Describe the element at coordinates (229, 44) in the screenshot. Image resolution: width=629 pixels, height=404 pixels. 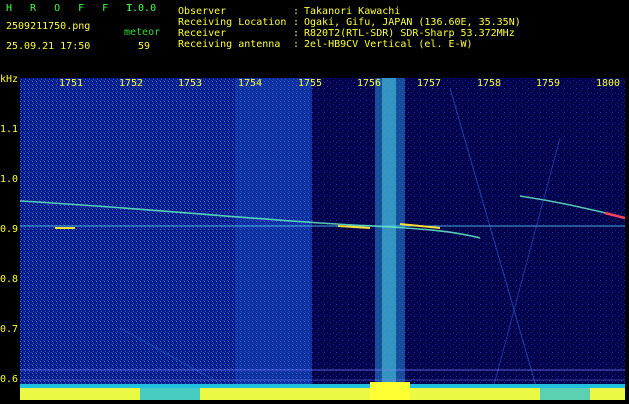
I see `info-label-antenna: Receiving antenna` at that location.